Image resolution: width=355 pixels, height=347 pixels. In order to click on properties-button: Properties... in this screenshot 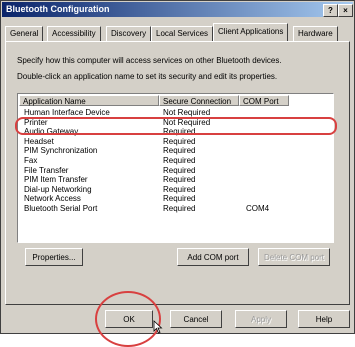, I will do `click(54, 257)`.